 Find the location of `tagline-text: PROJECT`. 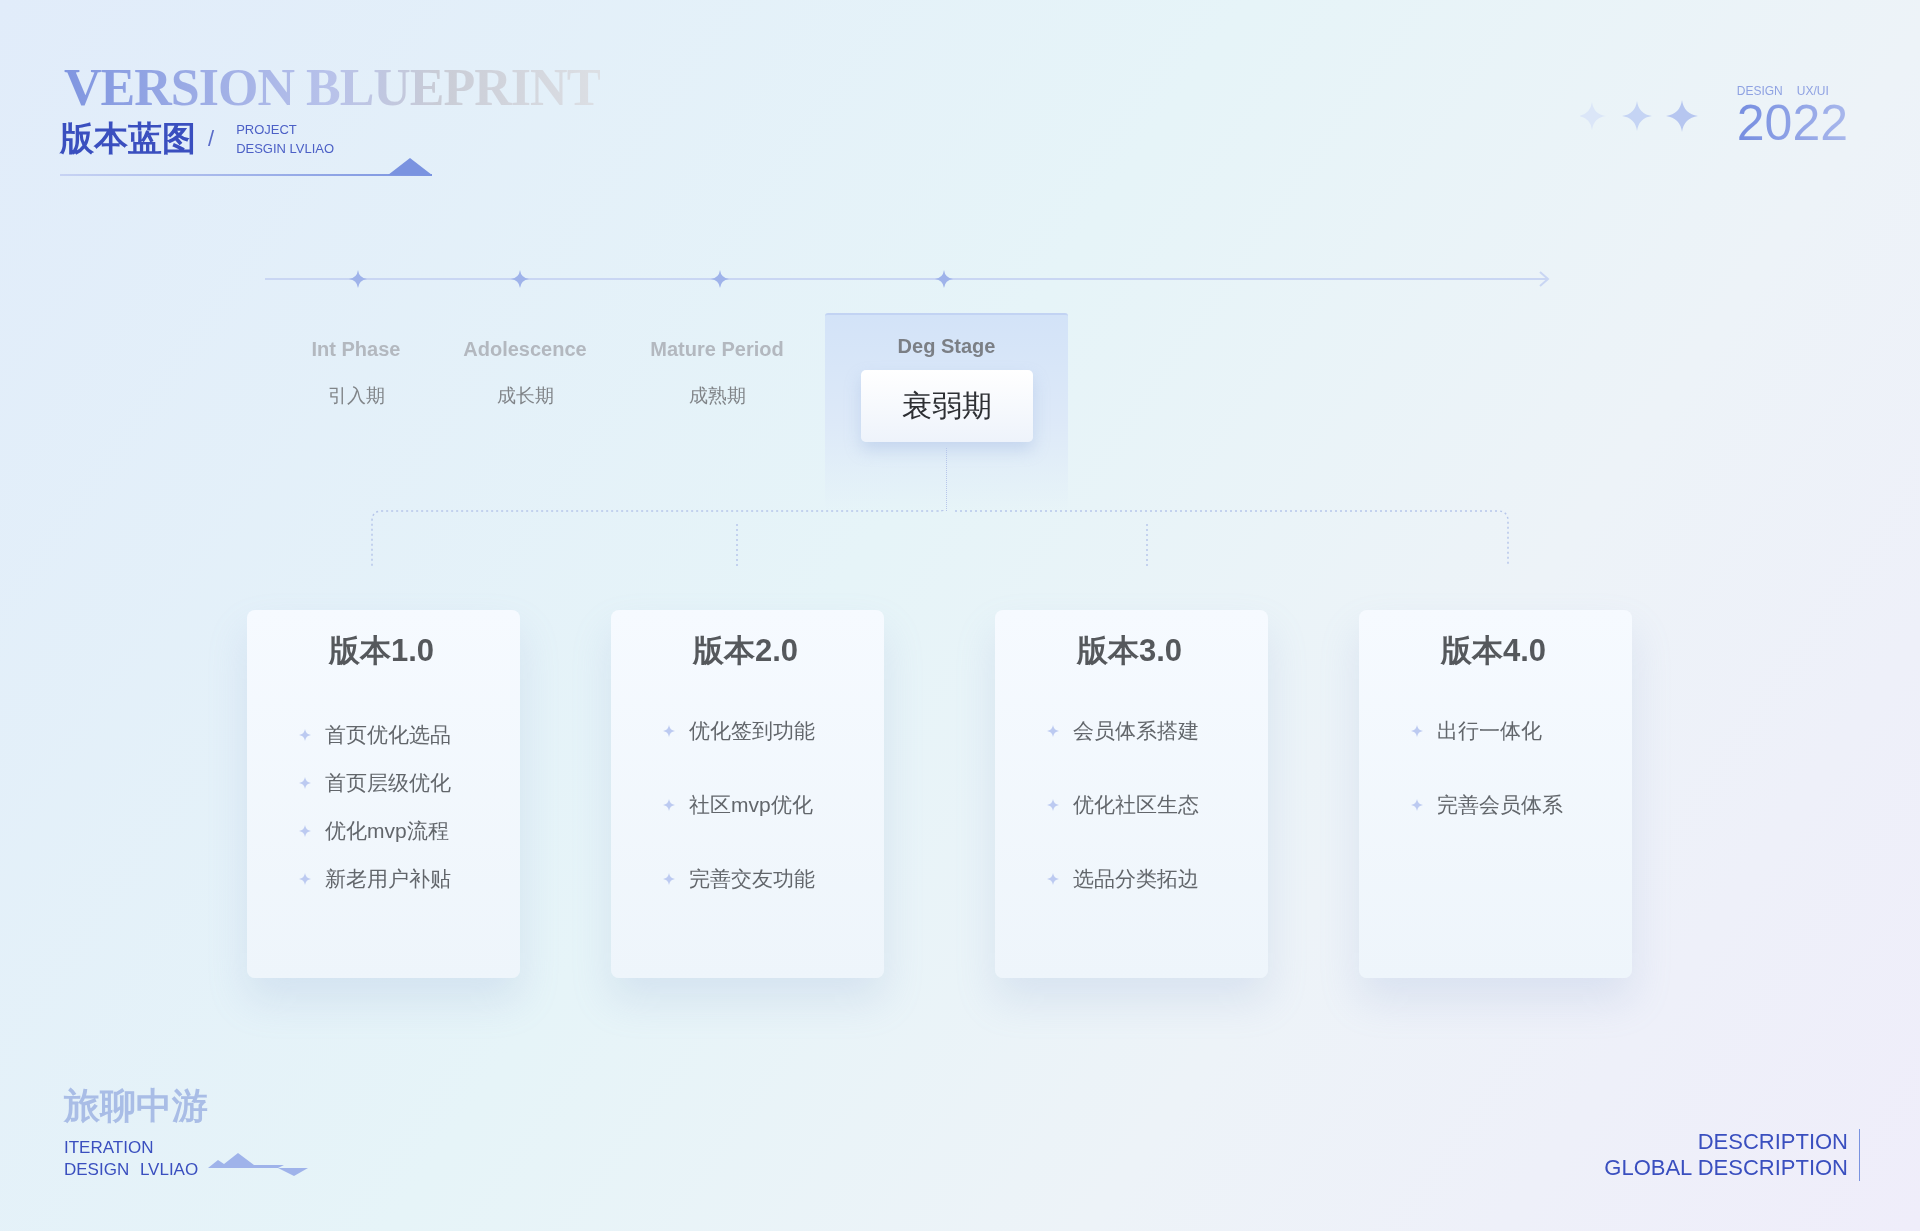

tagline-text: PROJECT is located at coordinates (267, 130).